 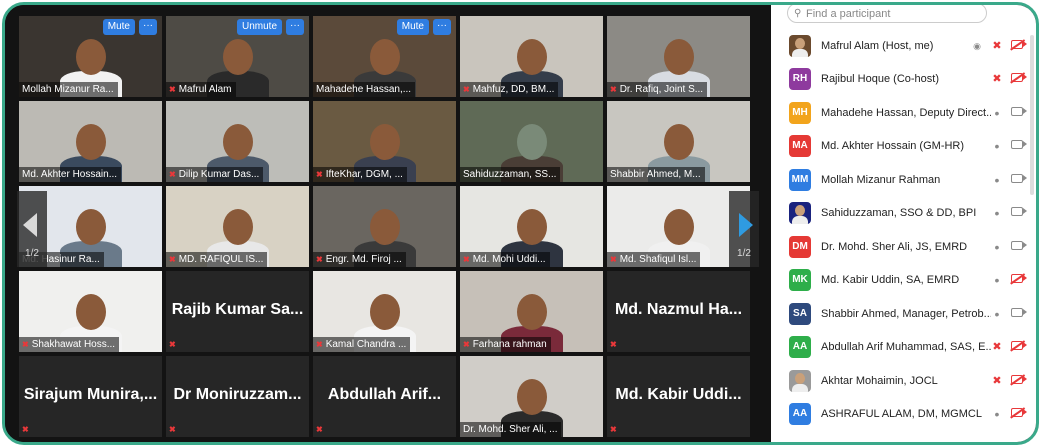 I want to click on participant-video-tile: Md. Kabir Uddi... ✖, so click(x=678, y=396).